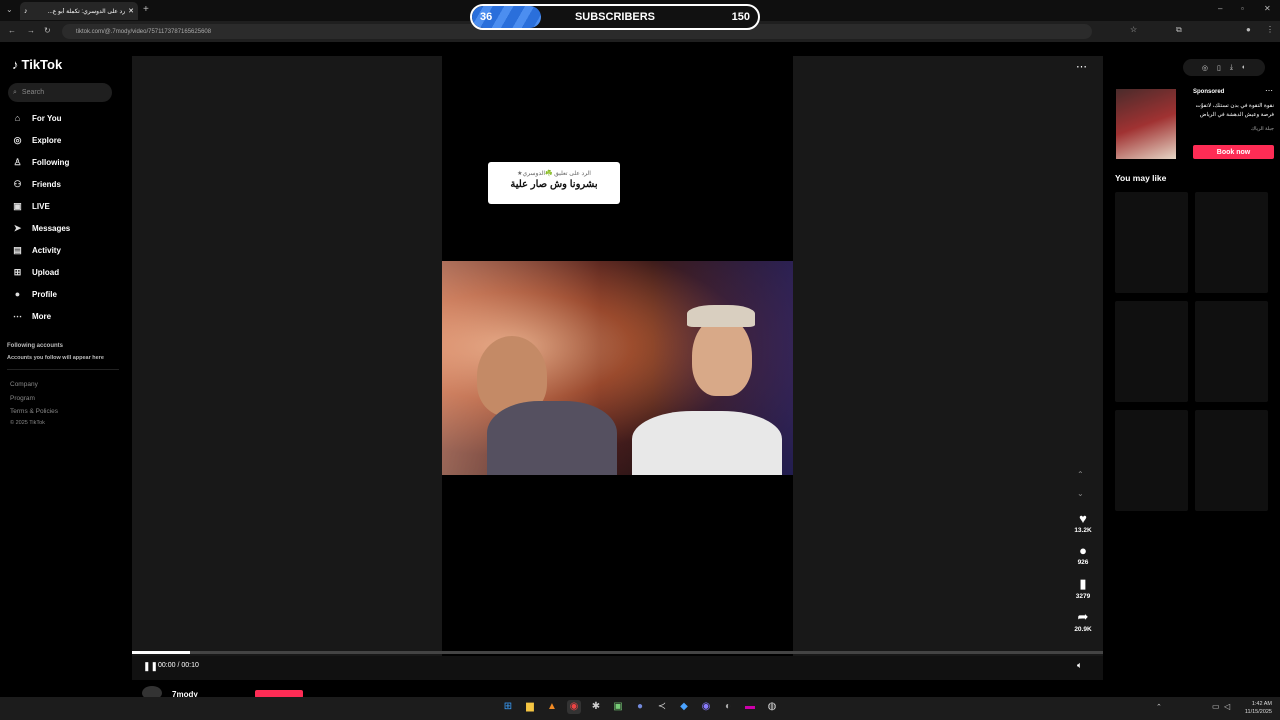 Image resolution: width=1280 pixels, height=720 pixels. I want to click on chrome-icon: ◉, so click(574, 707).